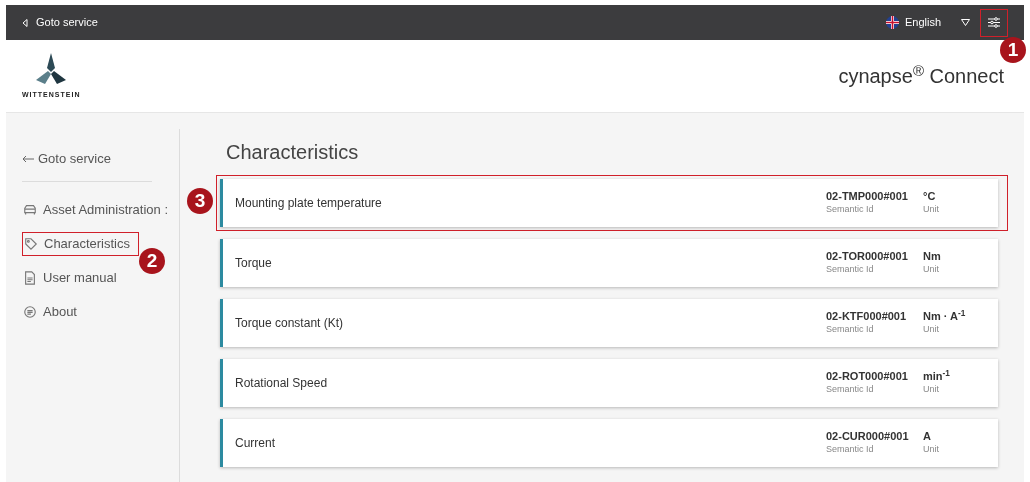  What do you see at coordinates (30, 312) in the screenshot?
I see `chat-bubble-icon` at bounding box center [30, 312].